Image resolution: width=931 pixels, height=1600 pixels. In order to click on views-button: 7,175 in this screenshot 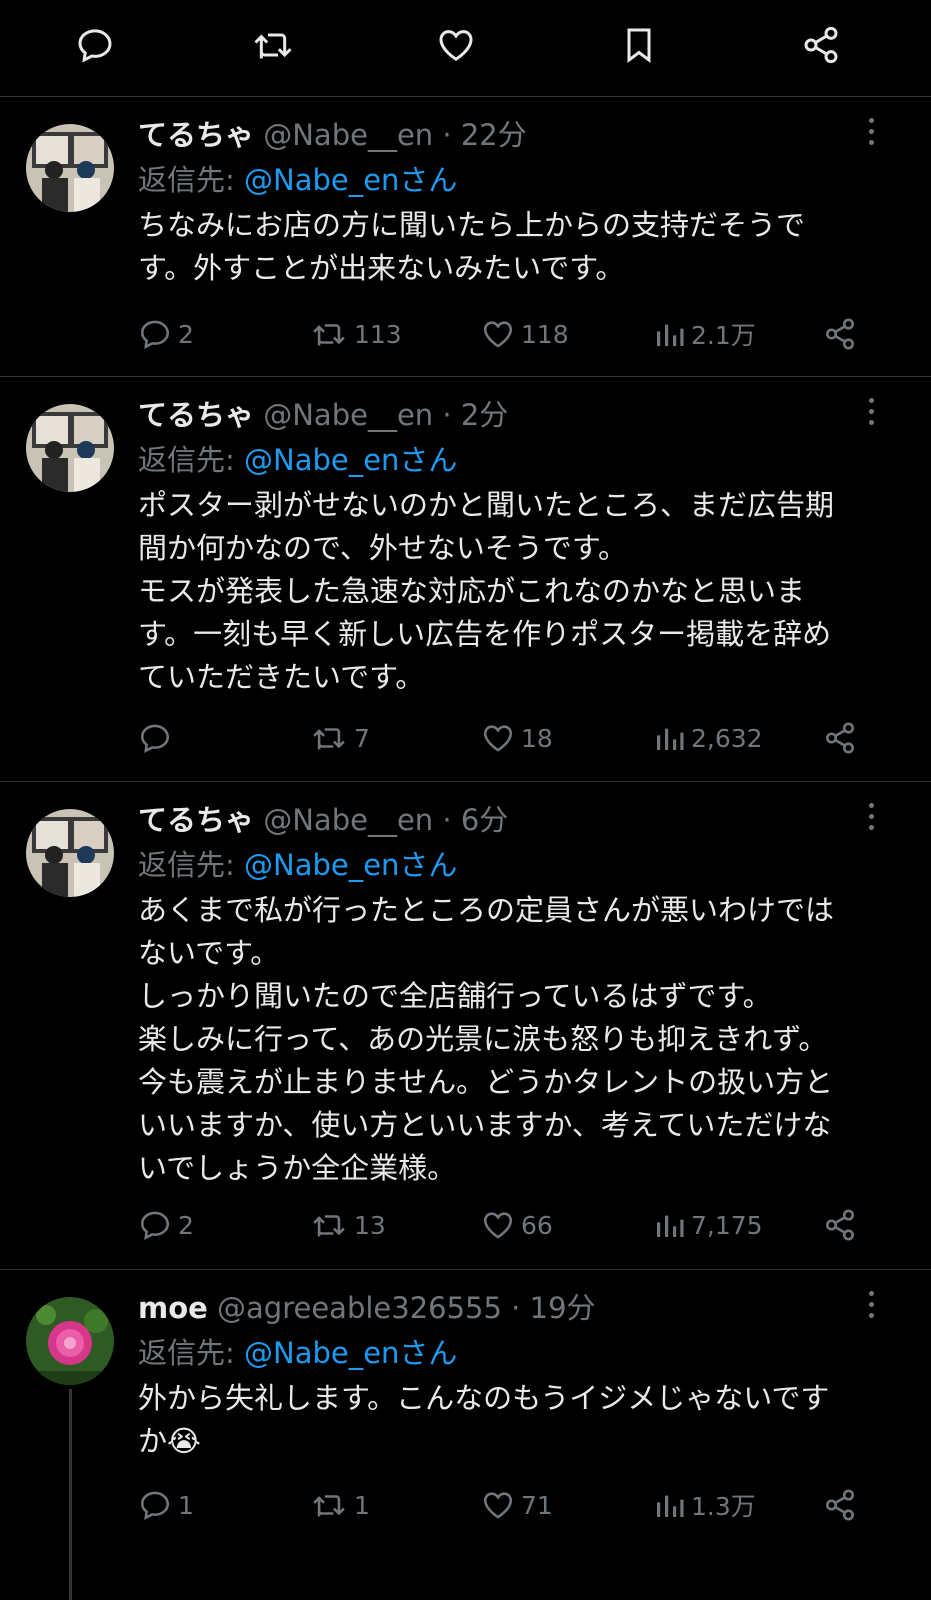, I will do `click(708, 1225)`.